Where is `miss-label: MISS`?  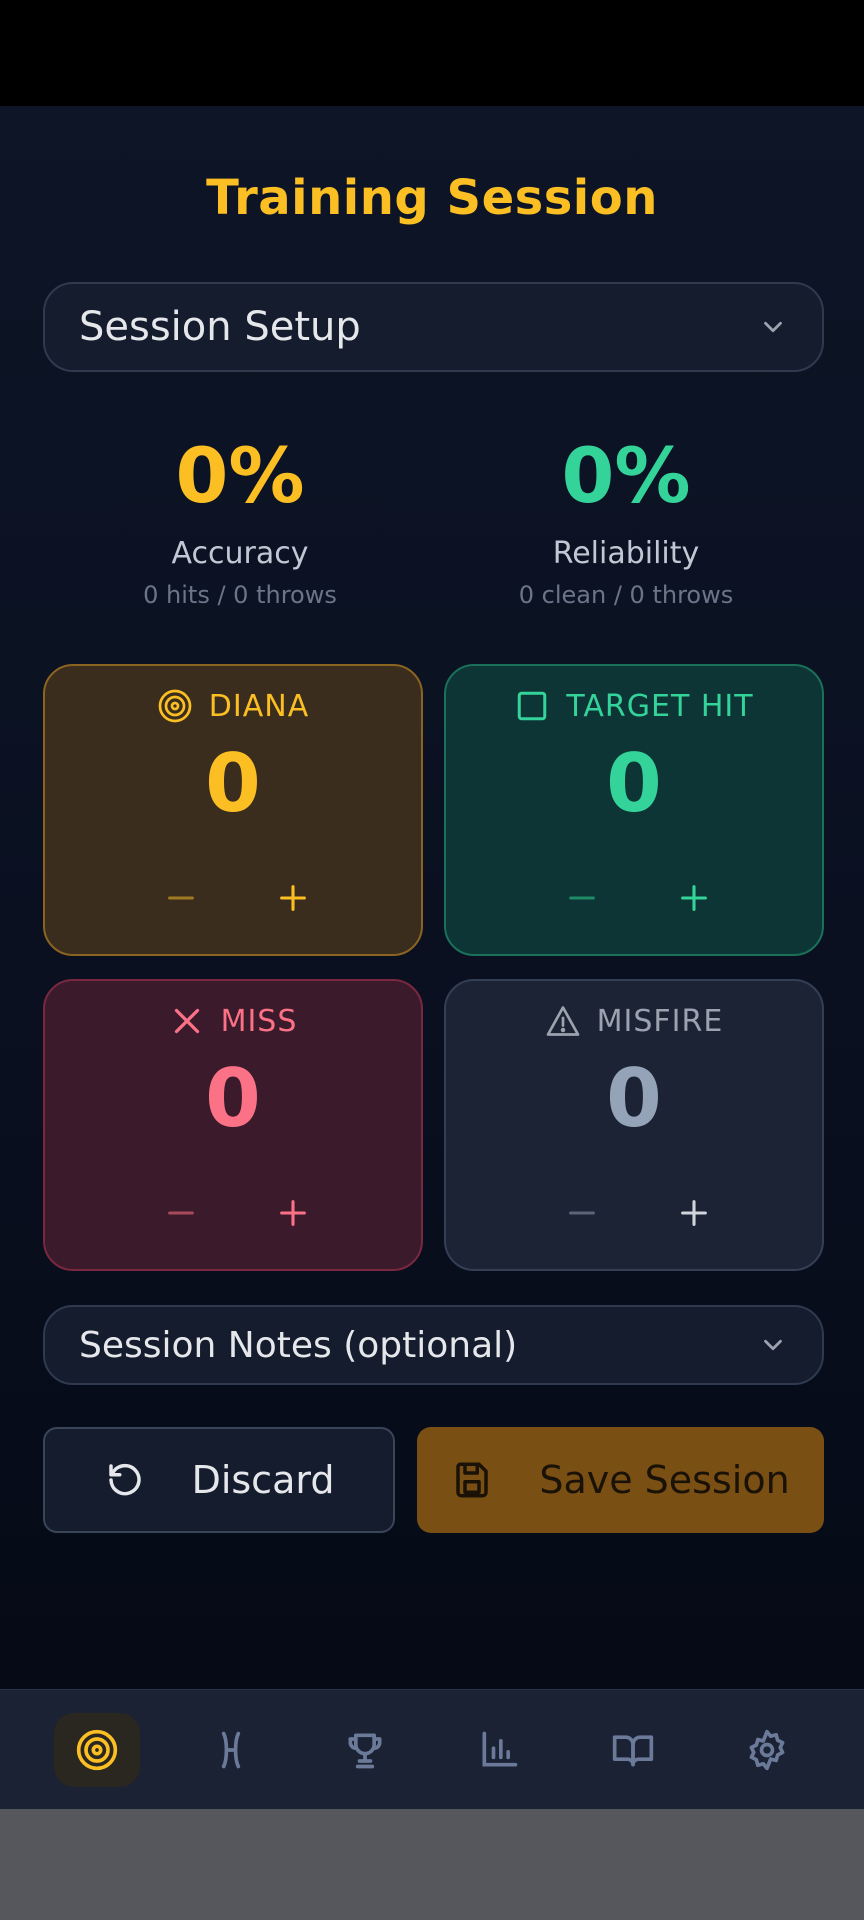
miss-label: MISS is located at coordinates (259, 1021).